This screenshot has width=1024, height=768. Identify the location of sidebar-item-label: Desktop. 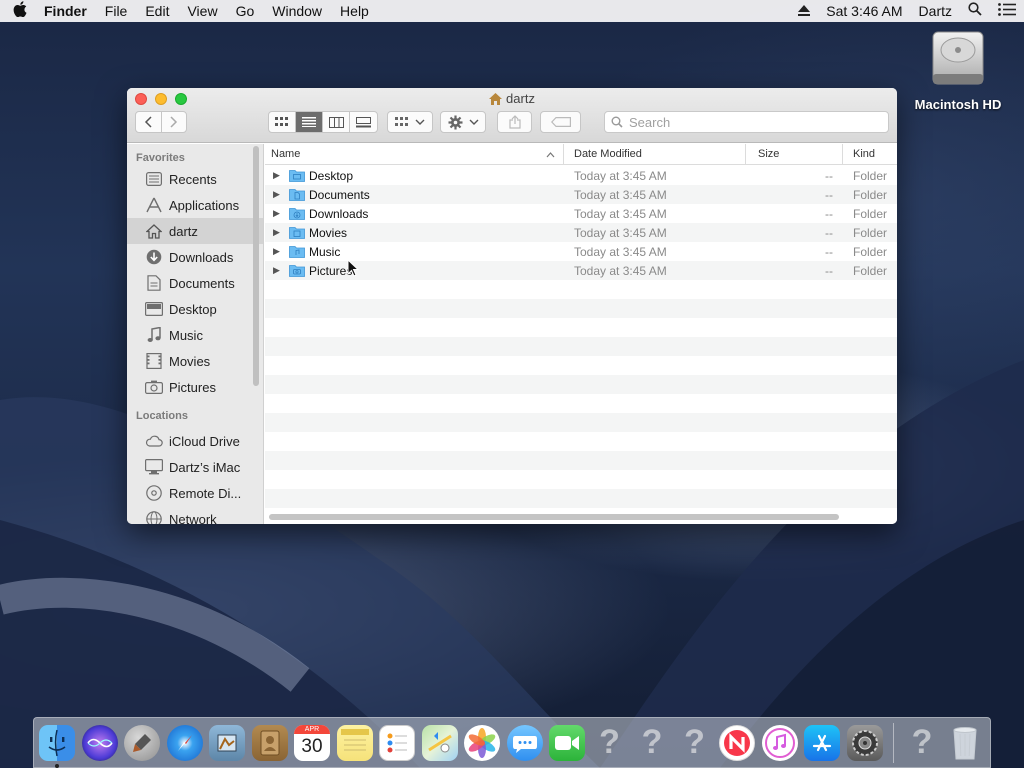
(193, 309).